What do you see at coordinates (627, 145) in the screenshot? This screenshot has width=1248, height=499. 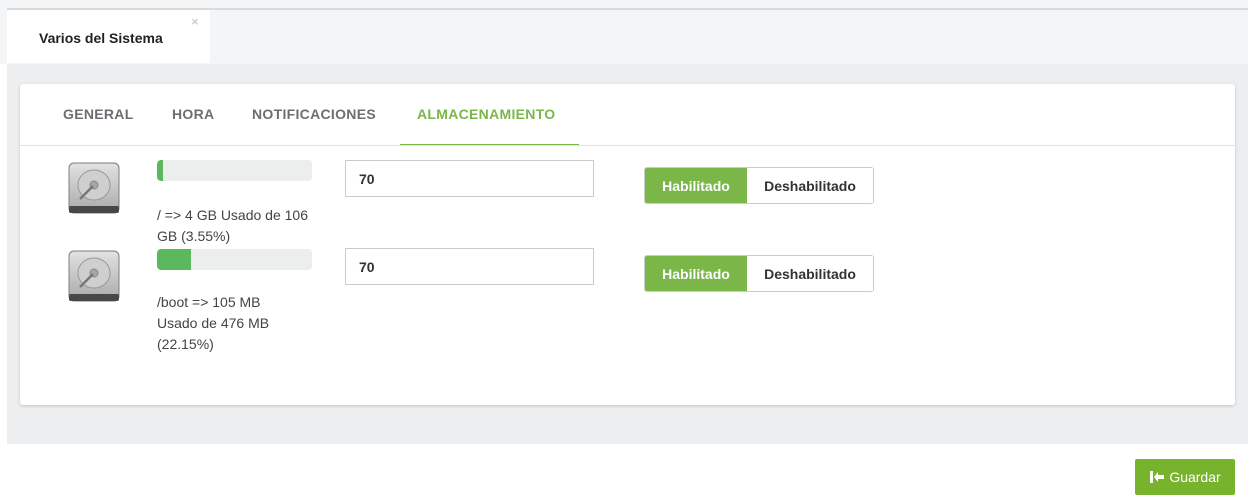 I see `tab-divider` at bounding box center [627, 145].